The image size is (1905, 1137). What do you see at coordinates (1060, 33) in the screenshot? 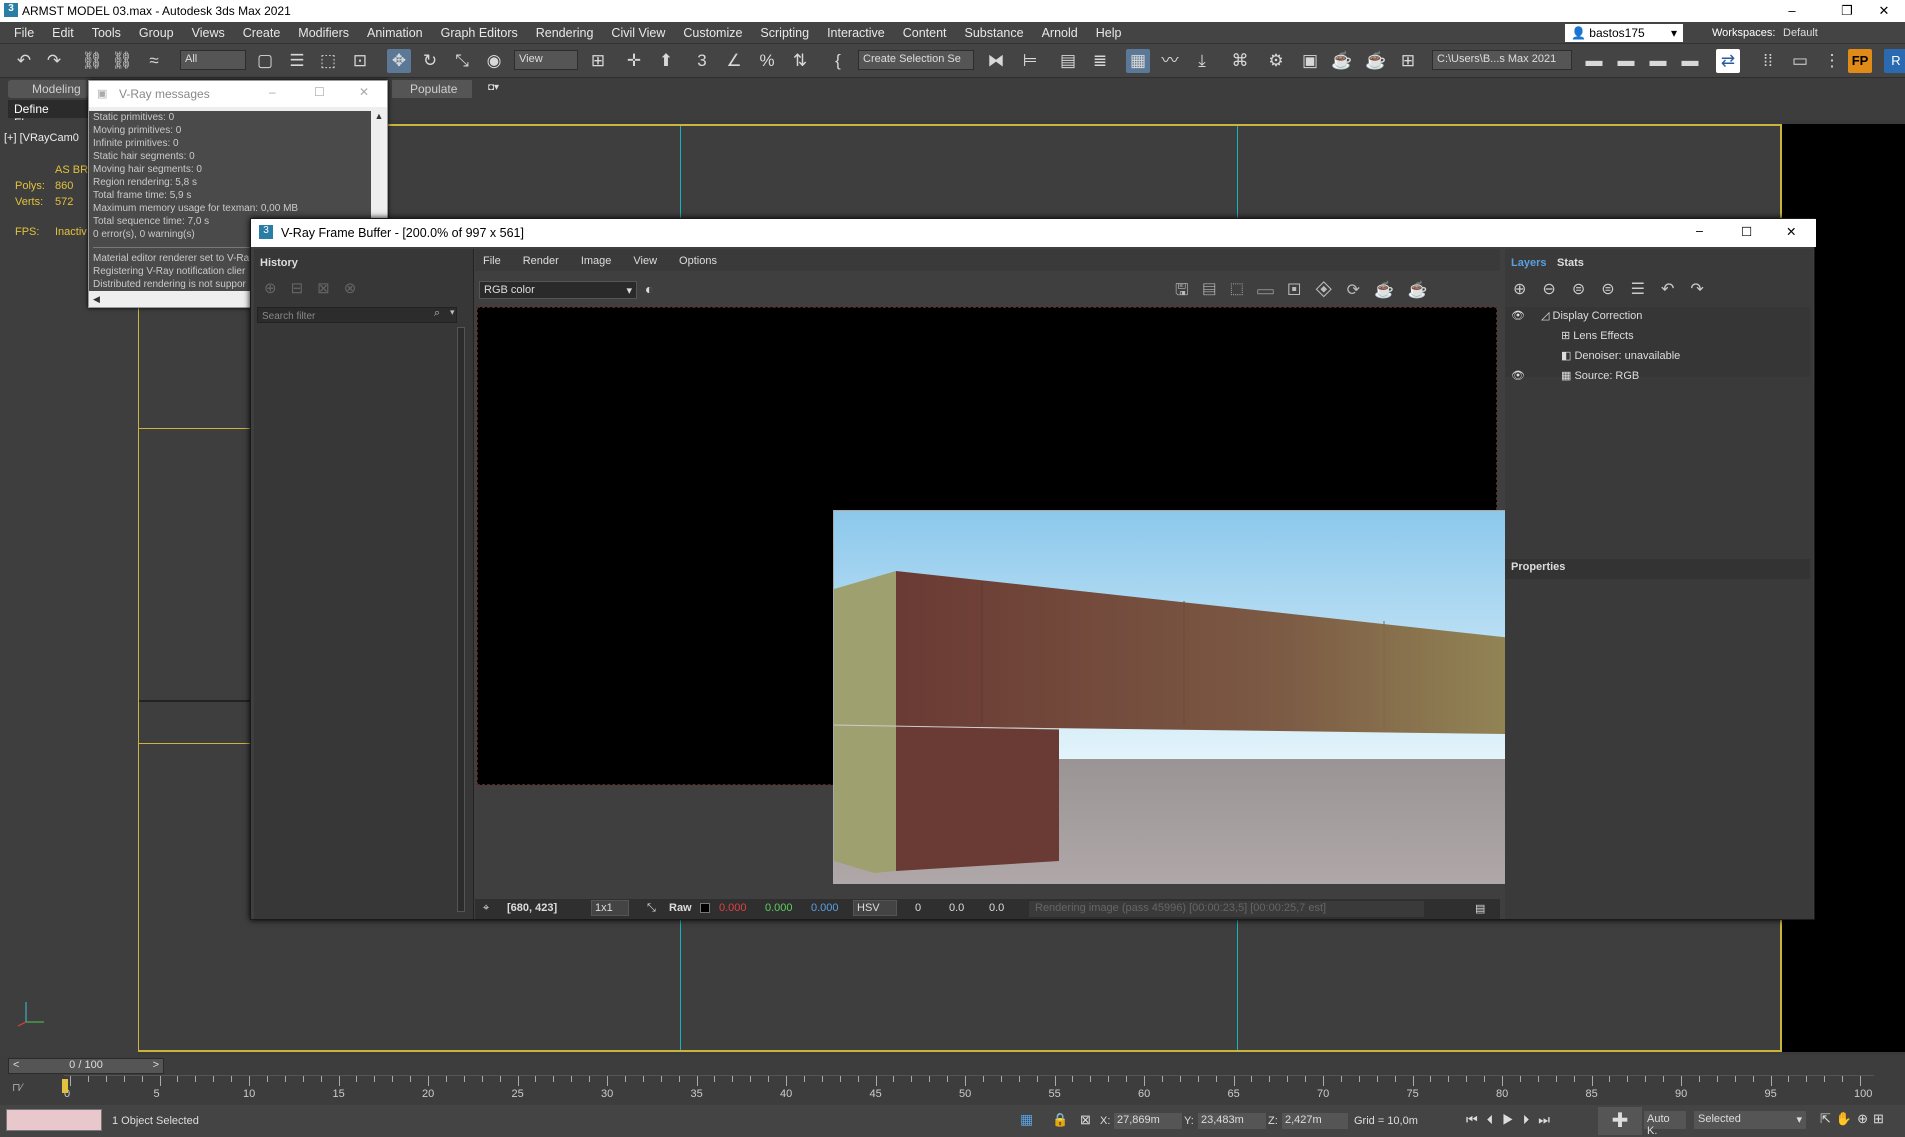
I see `menu-arnold: Arnold` at bounding box center [1060, 33].